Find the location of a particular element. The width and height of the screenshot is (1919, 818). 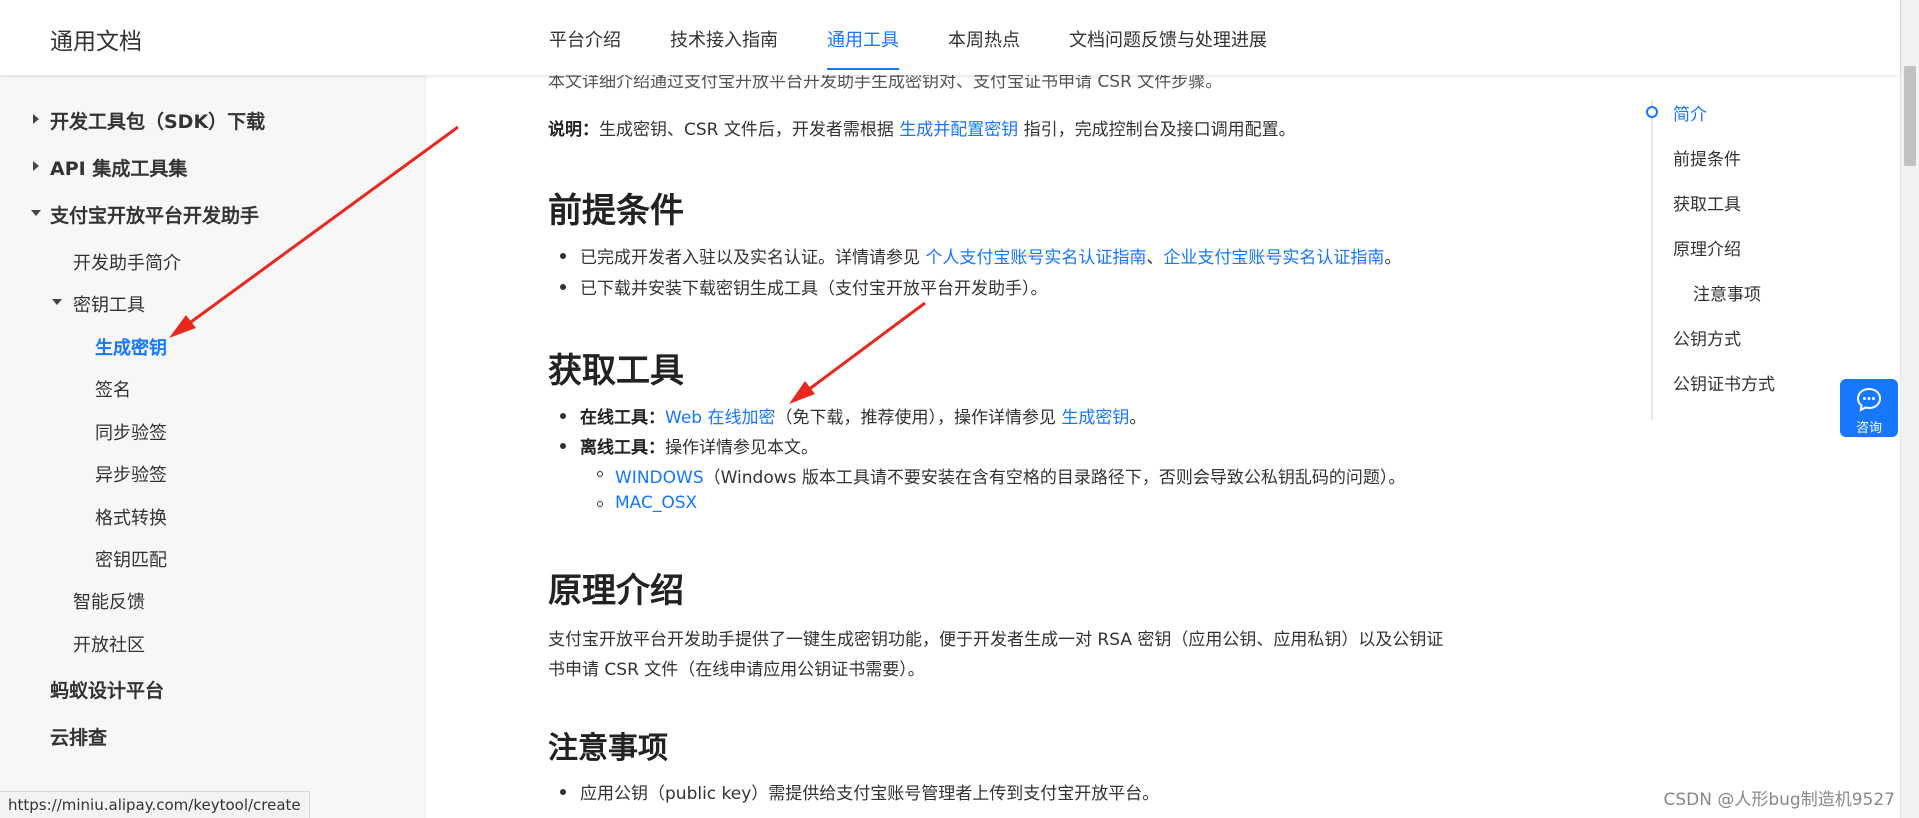

list-item: MAC_OSX is located at coordinates (646, 503).